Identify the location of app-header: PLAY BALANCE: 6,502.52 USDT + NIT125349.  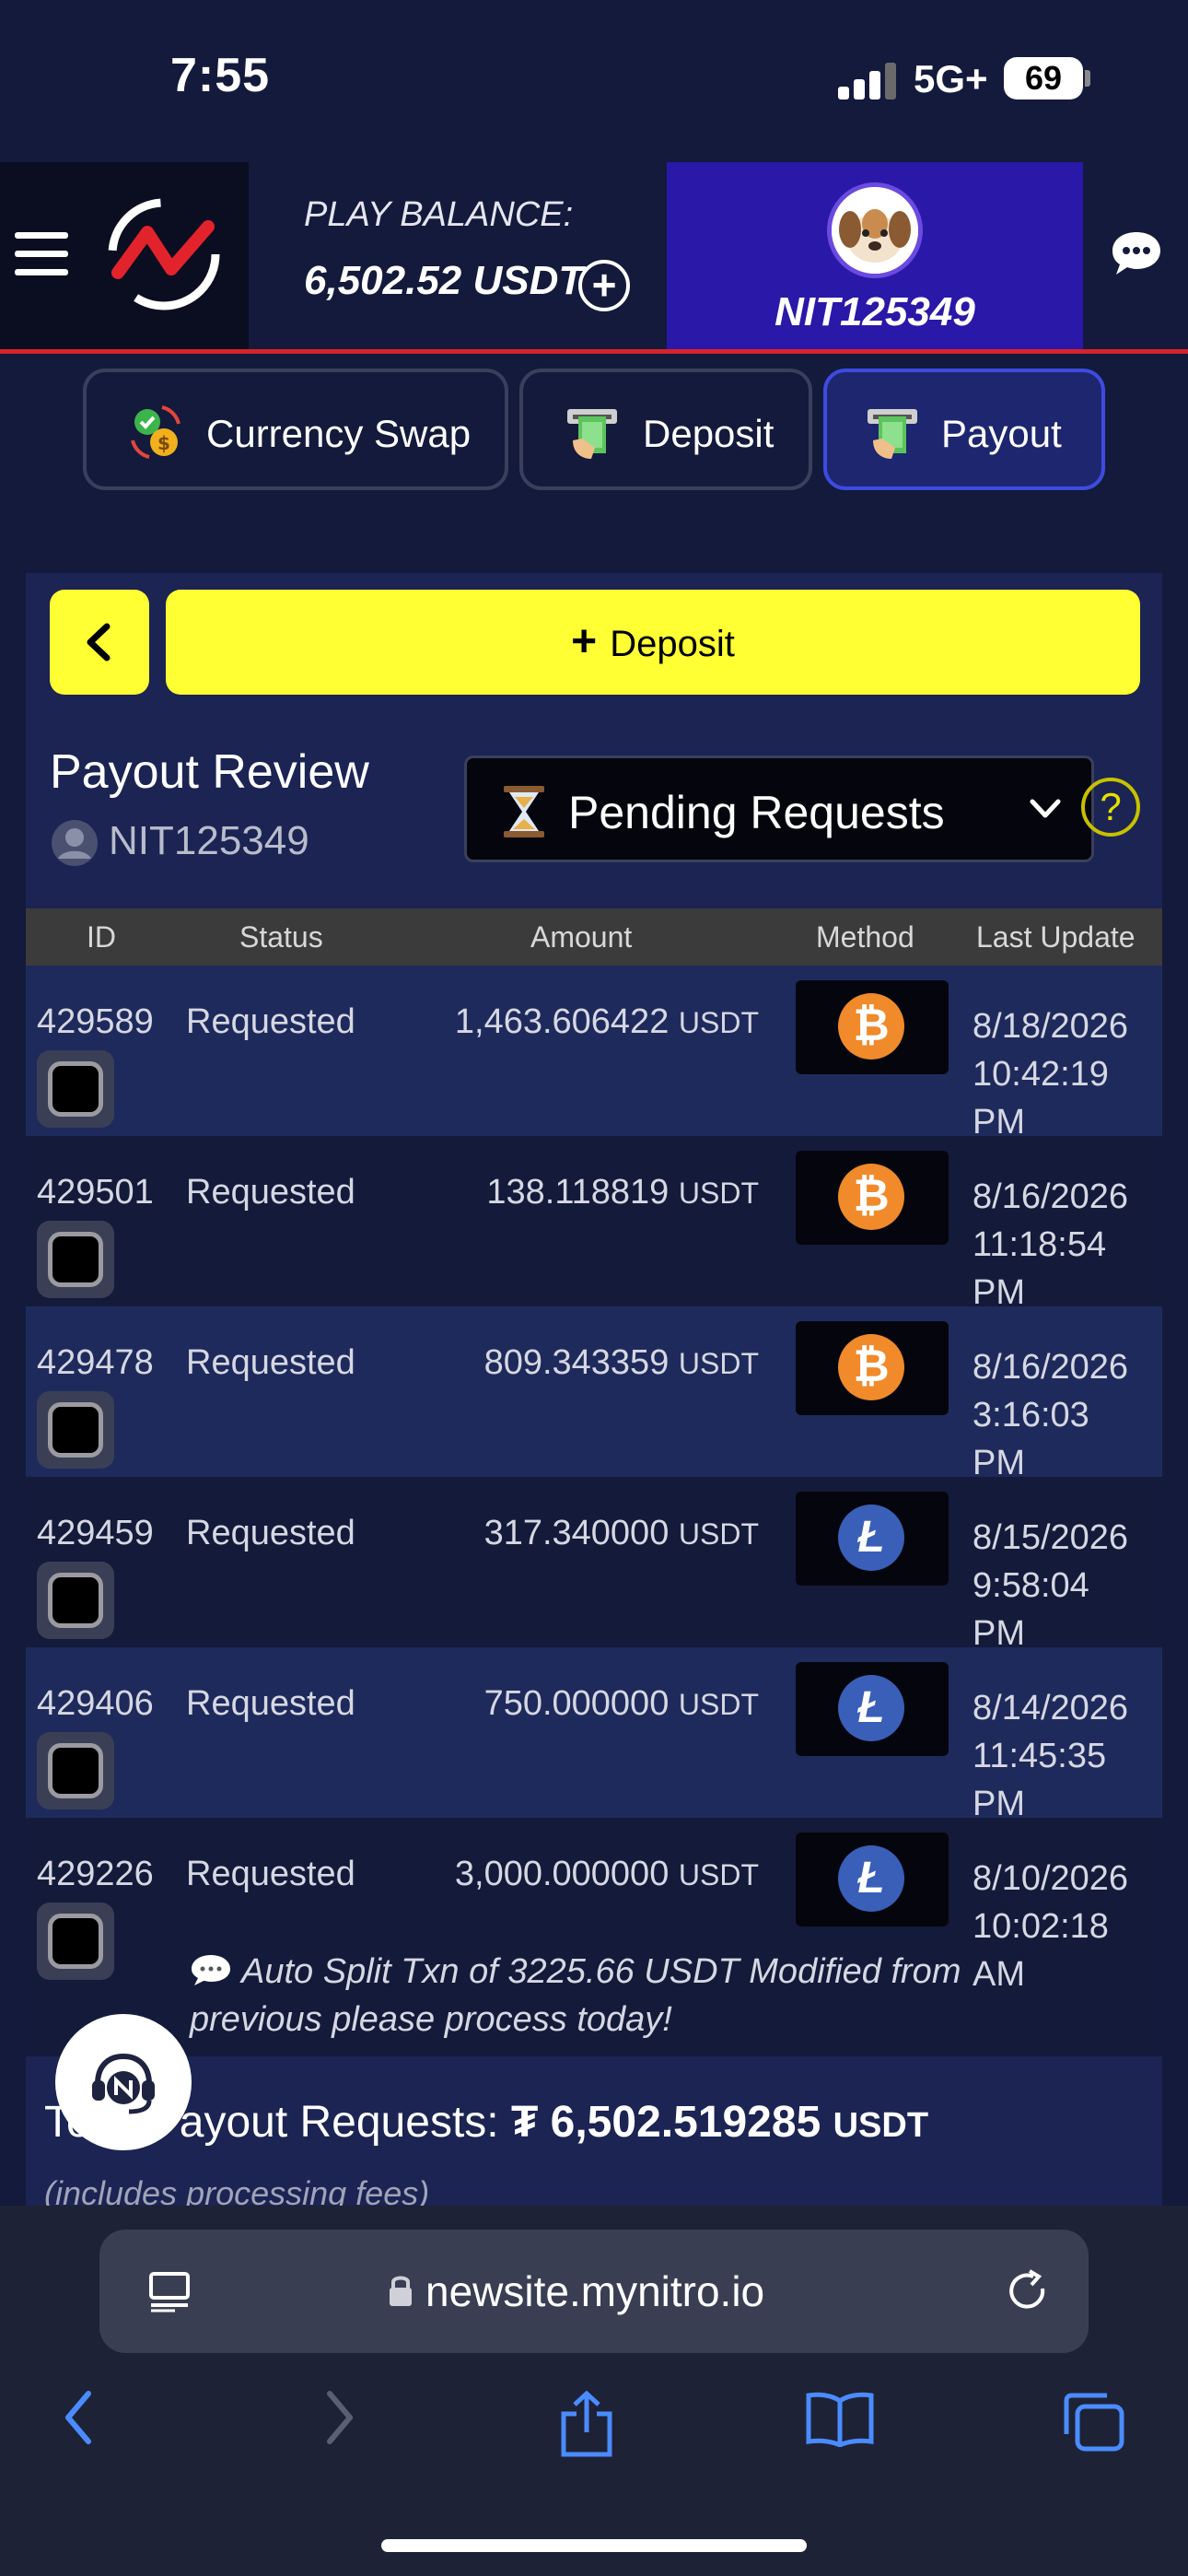
(594, 258).